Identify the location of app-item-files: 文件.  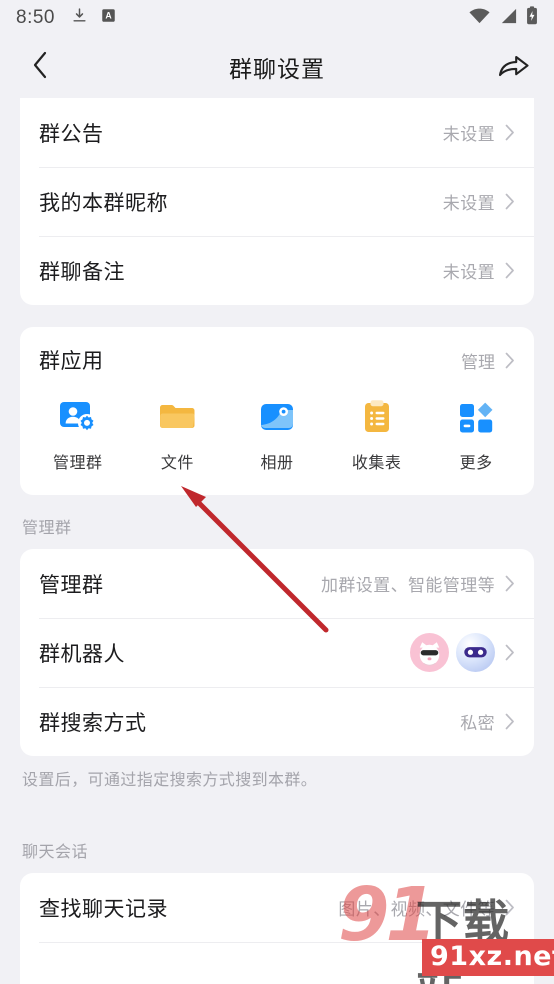
(178, 435).